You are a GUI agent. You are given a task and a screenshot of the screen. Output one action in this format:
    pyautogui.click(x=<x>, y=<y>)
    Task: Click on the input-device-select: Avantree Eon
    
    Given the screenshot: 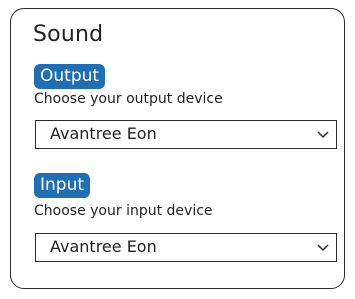 What is the action you would take?
    pyautogui.click(x=186, y=247)
    